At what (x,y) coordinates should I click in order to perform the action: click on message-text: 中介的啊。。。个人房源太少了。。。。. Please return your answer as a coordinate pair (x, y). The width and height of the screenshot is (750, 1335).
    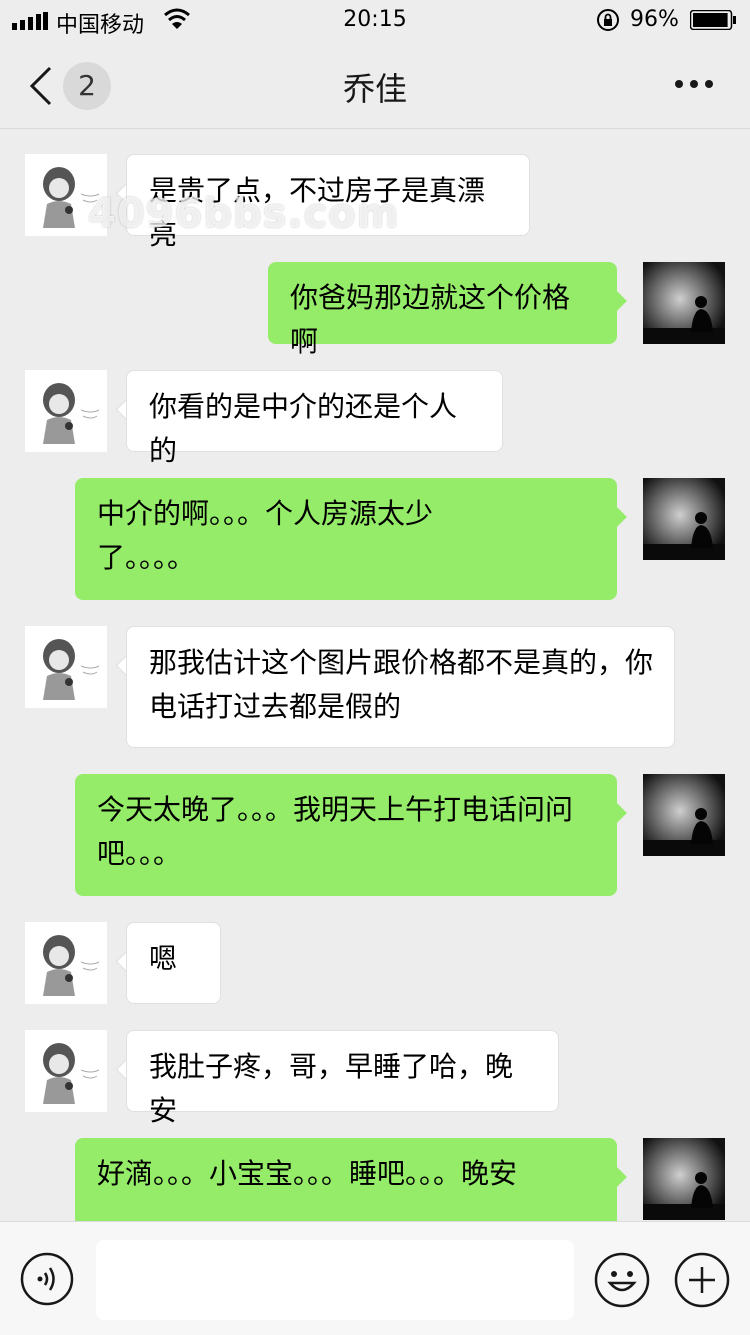
    Looking at the image, I should click on (265, 535).